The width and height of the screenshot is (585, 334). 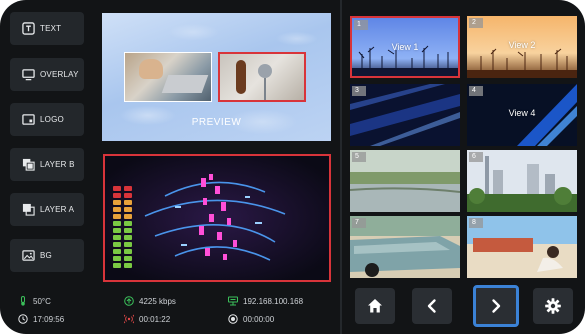 I want to click on source-number-badge: 1, so click(x=361, y=25).